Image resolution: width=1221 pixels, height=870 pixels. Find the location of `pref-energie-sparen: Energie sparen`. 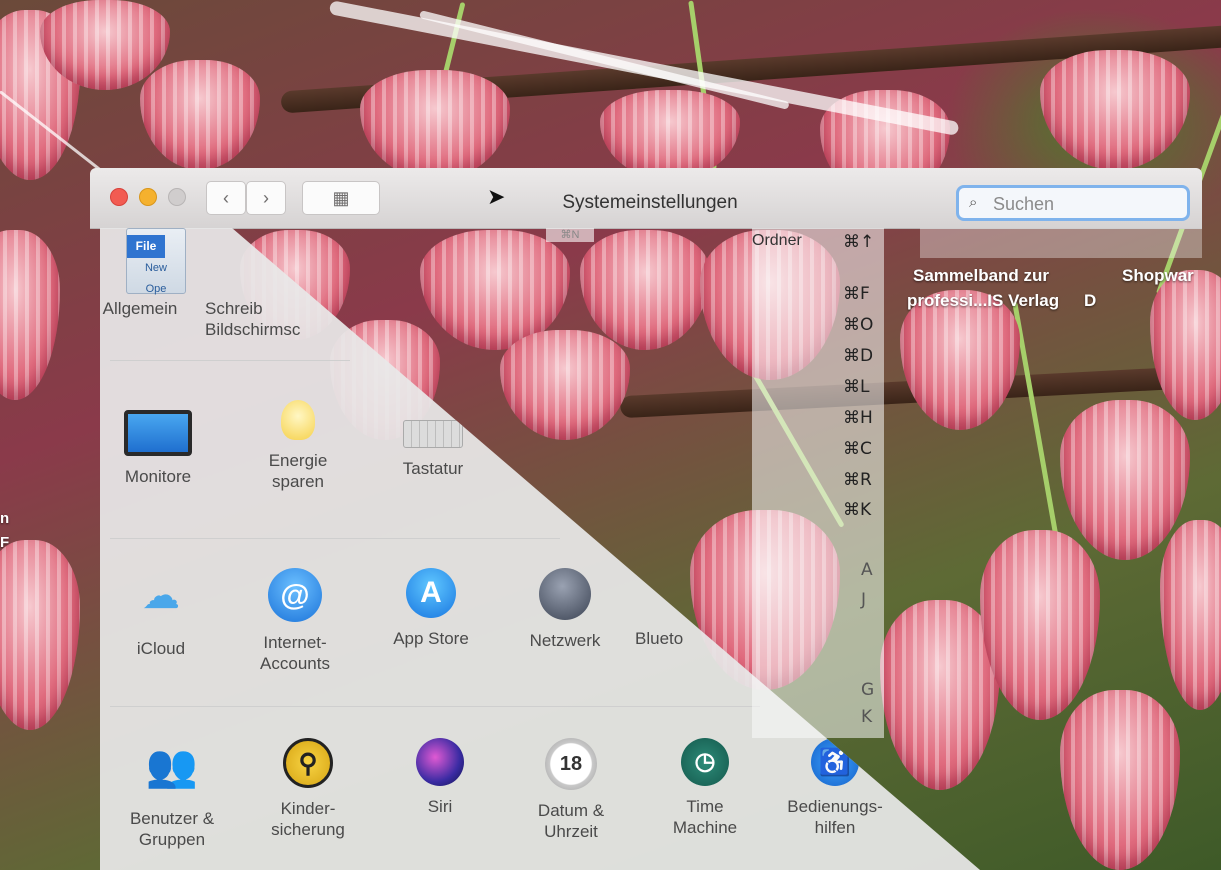

pref-energie-sparen: Energie sparen is located at coordinates (298, 446).